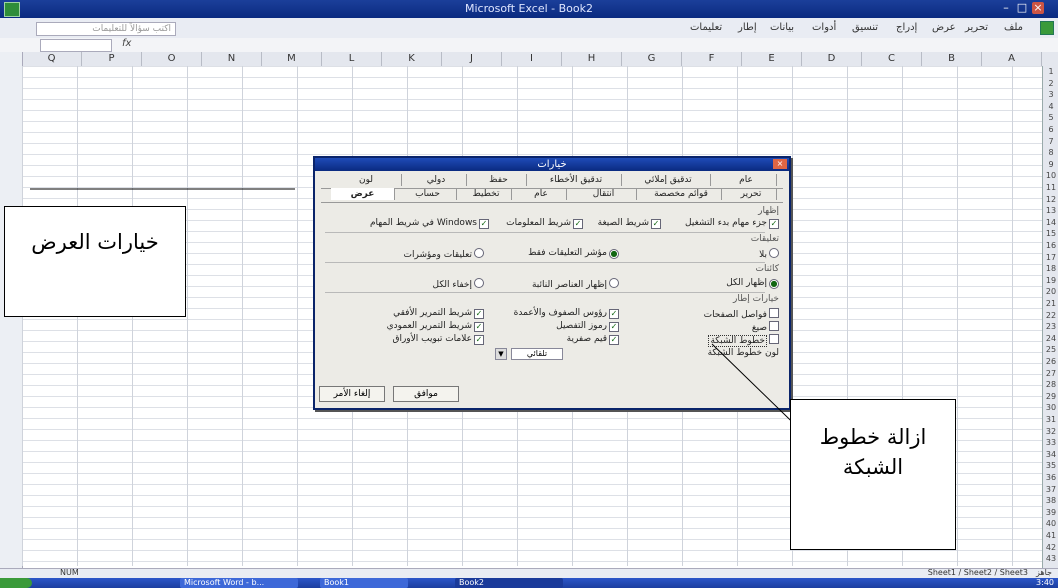  Describe the element at coordinates (95, 261) in the screenshot. I see `callout-display-options: خيارات العرض` at that location.